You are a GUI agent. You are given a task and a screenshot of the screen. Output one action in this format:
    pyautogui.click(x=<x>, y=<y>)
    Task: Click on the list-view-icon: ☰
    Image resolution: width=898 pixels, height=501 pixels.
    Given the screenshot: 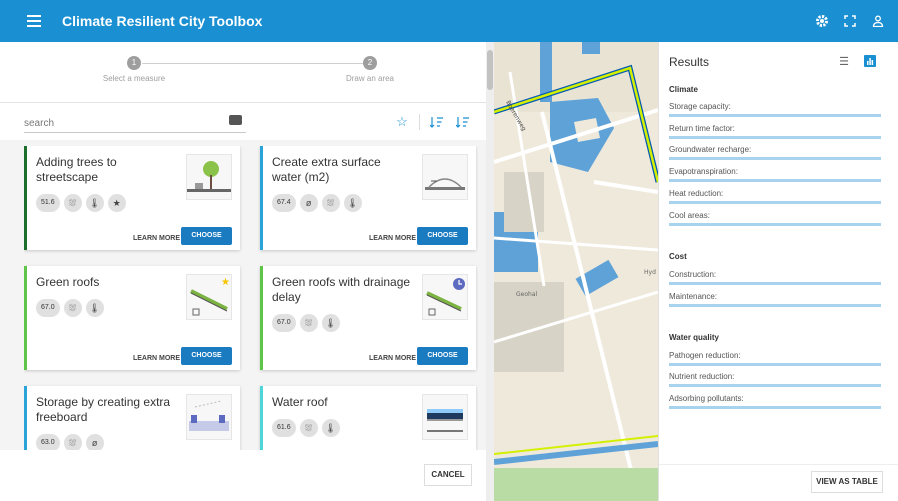 What is the action you would take?
    pyautogui.click(x=844, y=61)
    